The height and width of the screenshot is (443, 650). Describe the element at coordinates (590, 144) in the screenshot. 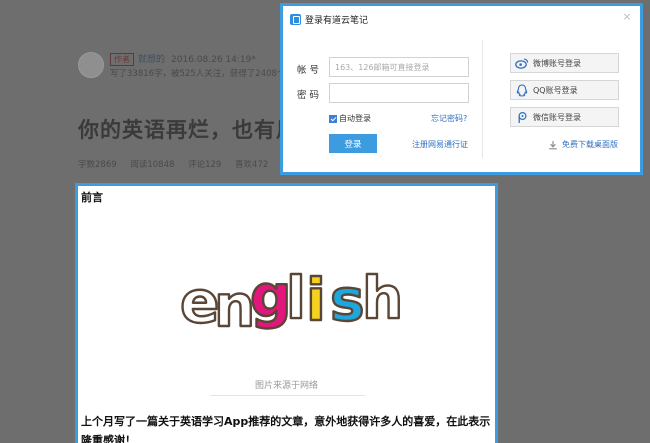

I see `download-label: 免费下载桌面版` at that location.